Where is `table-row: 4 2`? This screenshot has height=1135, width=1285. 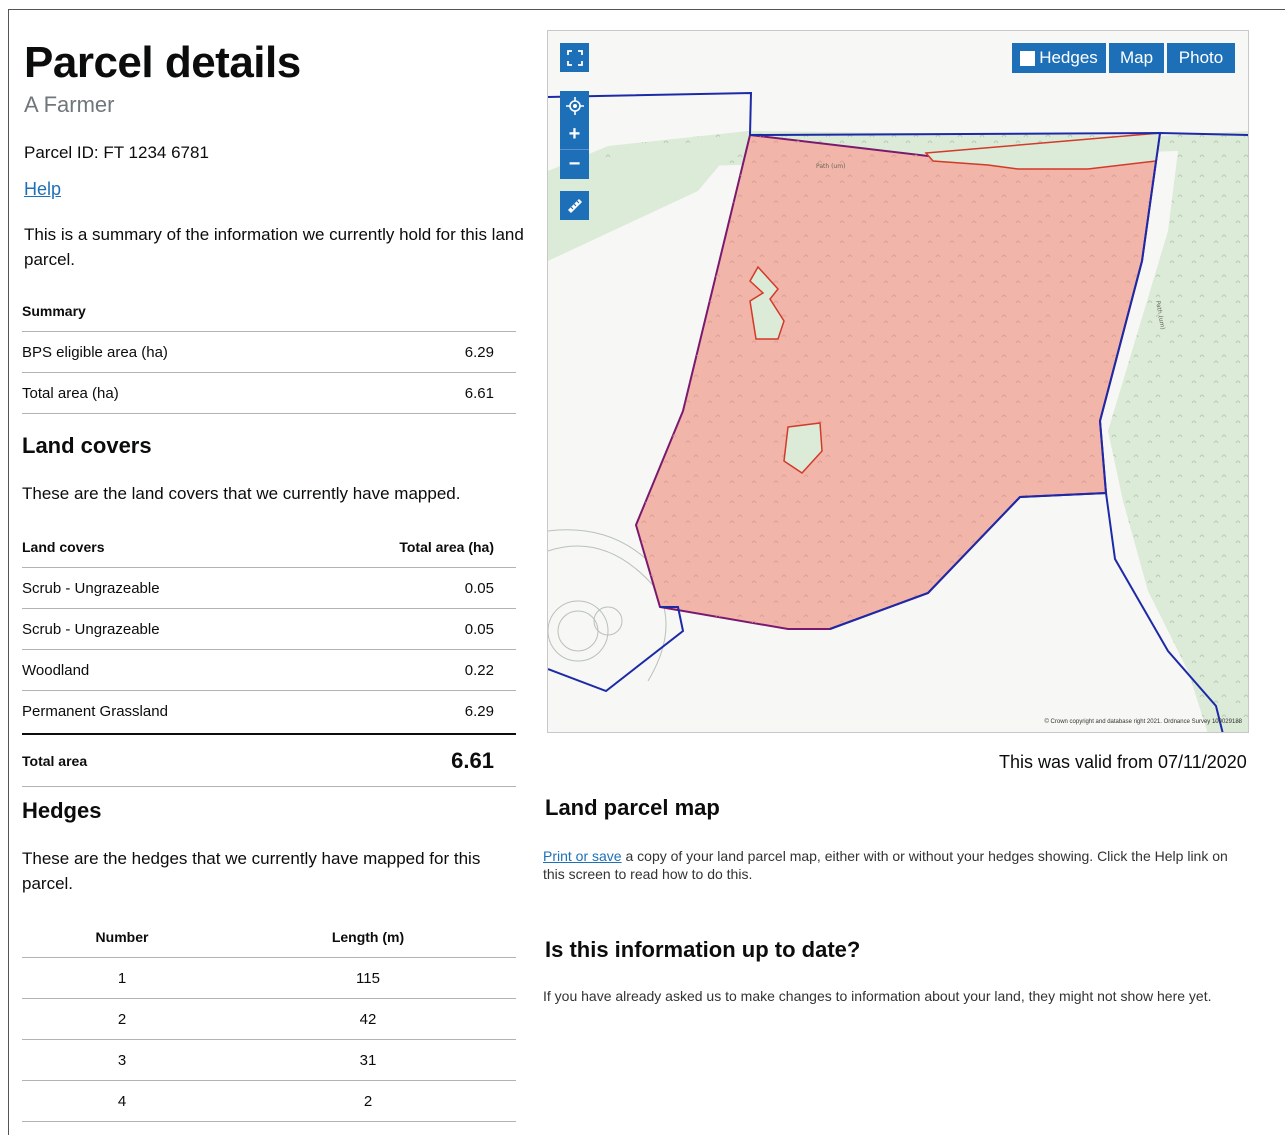
table-row: 4 2 is located at coordinates (269, 1101).